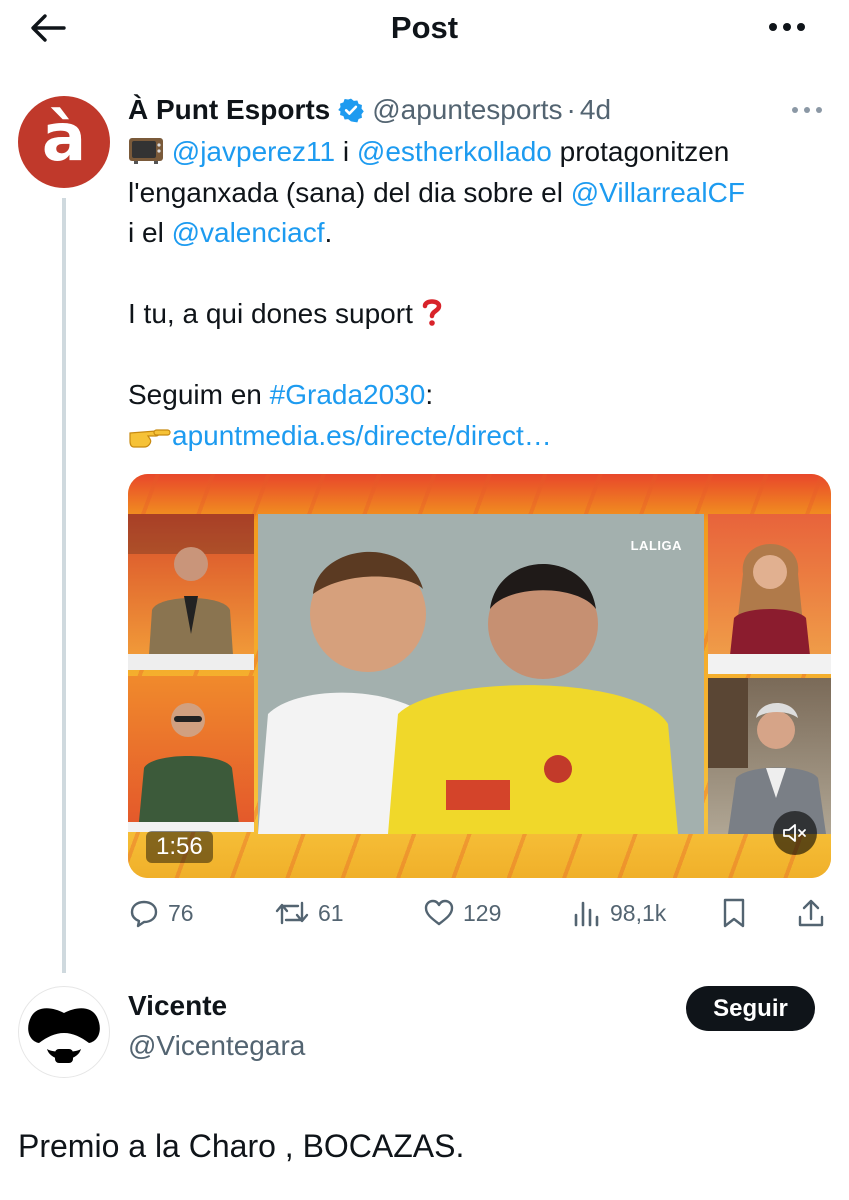 Image resolution: width=849 pixels, height=1200 pixels. I want to click on mention-link: @VillarrealCF, so click(658, 192).